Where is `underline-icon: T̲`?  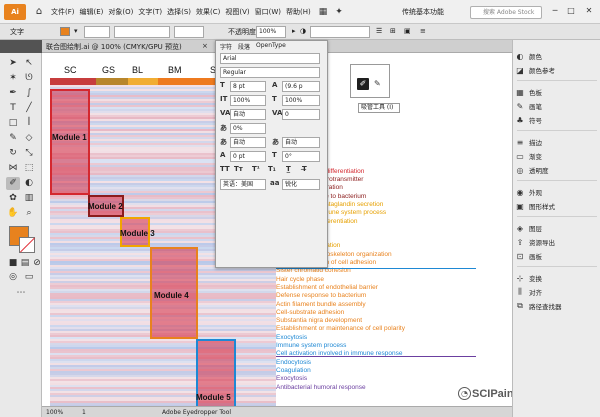
underline-icon: T̲ is located at coordinates (288, 169).